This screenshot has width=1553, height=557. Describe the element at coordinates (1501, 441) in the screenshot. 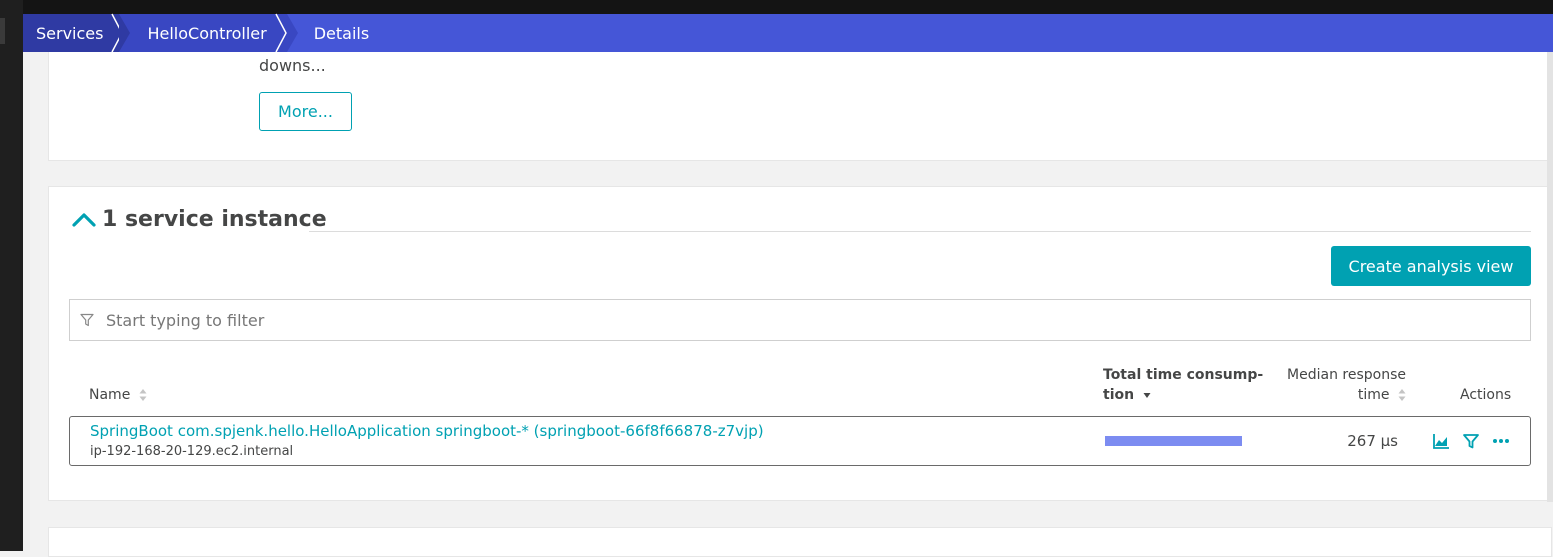

I see `more-horizontal-icon` at that location.